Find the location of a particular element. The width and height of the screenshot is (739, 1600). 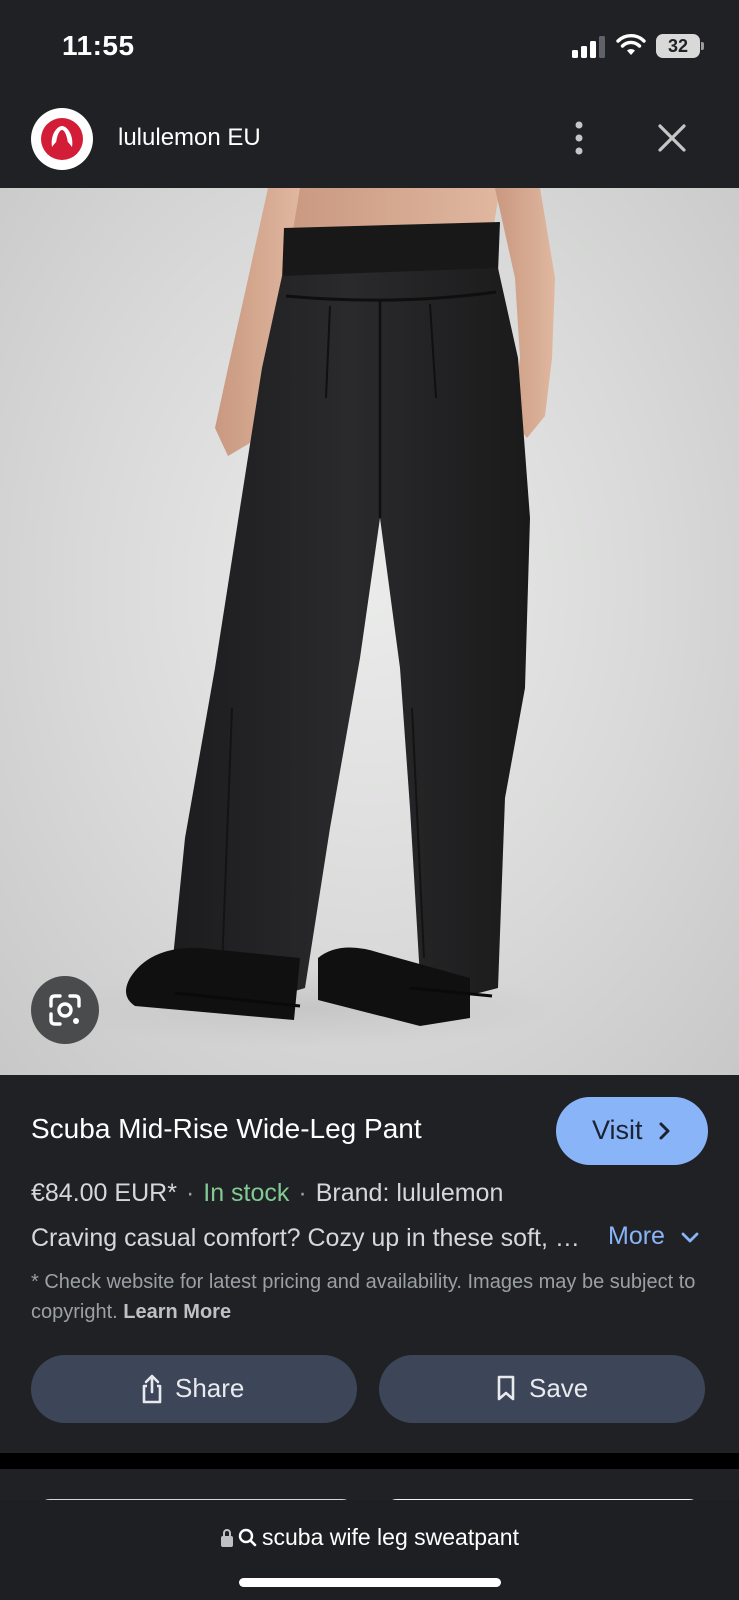

status-bar: 11:55 32 is located at coordinates (369, 48).